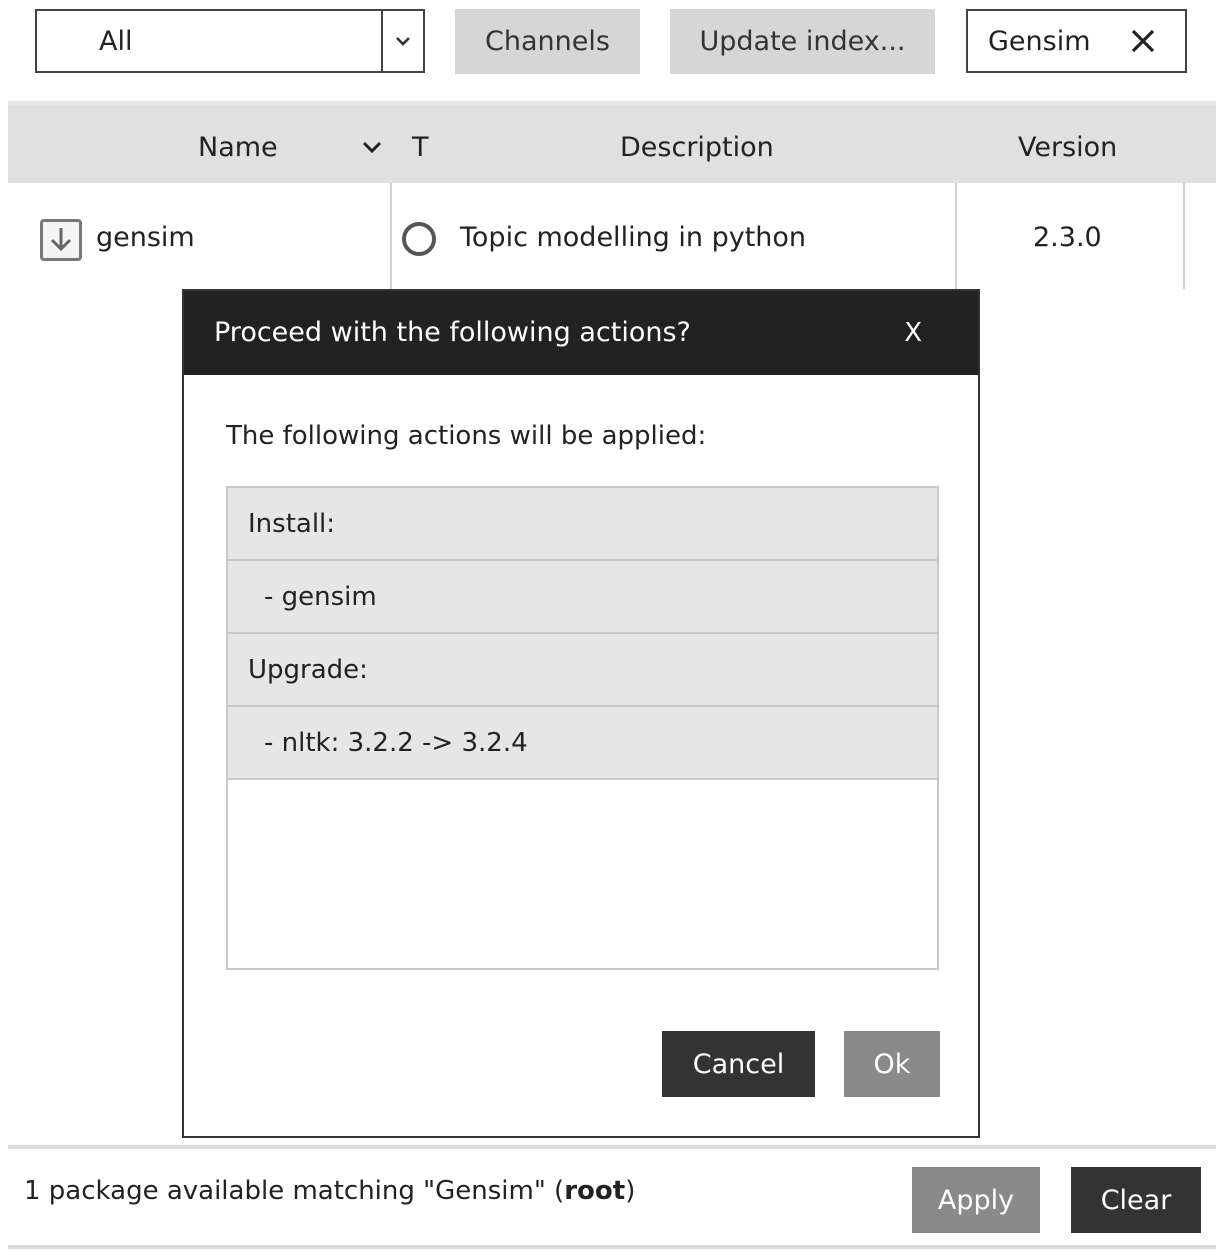 Image resolution: width=1222 pixels, height=1253 pixels. What do you see at coordinates (633, 237) in the screenshot?
I see `package-description: Topic modelling in python` at bounding box center [633, 237].